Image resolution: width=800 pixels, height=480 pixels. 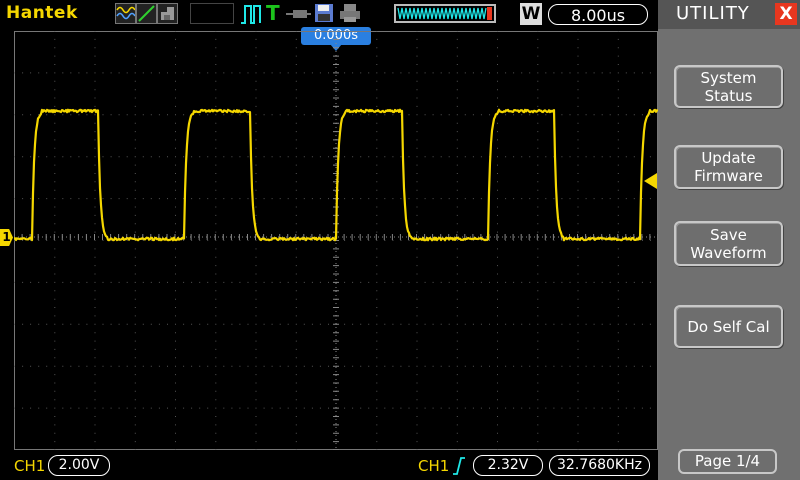 I want to click on button-label-line1: System, so click(x=728, y=78).